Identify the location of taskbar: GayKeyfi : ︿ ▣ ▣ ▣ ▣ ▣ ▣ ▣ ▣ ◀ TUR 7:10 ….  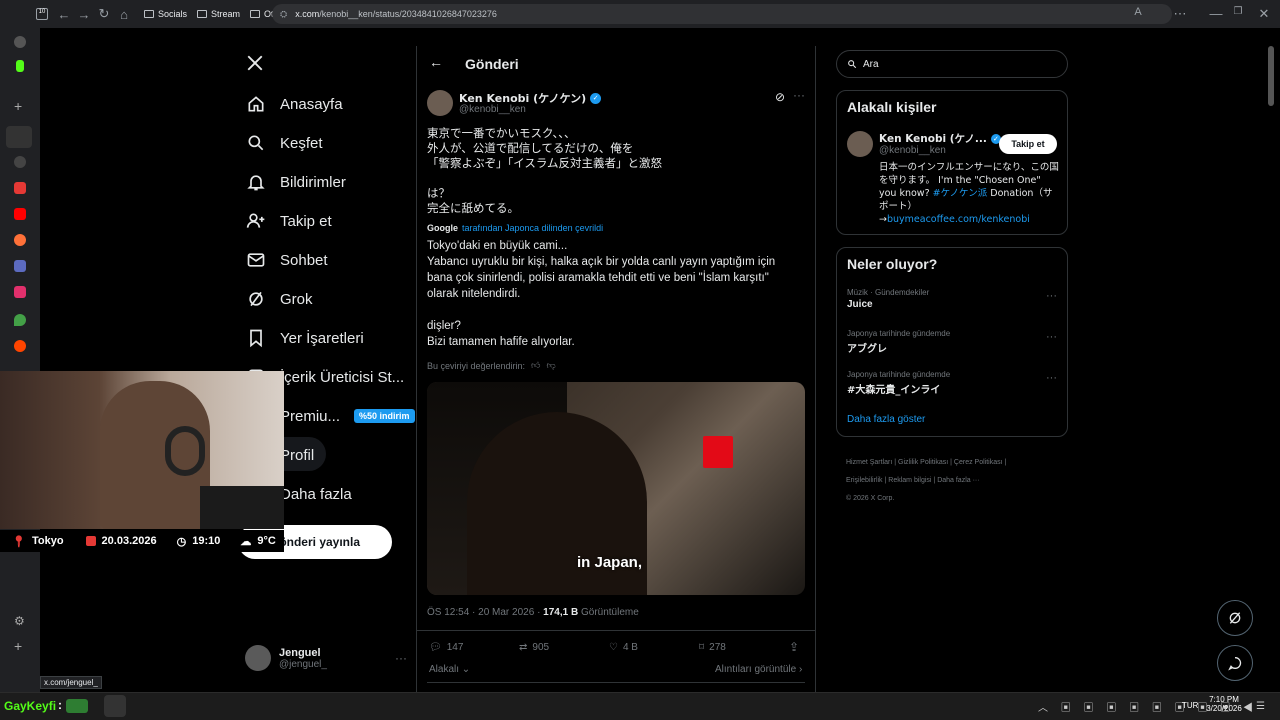
(640, 706).